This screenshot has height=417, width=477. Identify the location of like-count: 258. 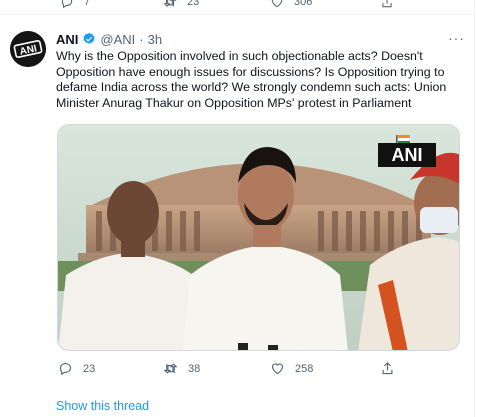
(304, 368).